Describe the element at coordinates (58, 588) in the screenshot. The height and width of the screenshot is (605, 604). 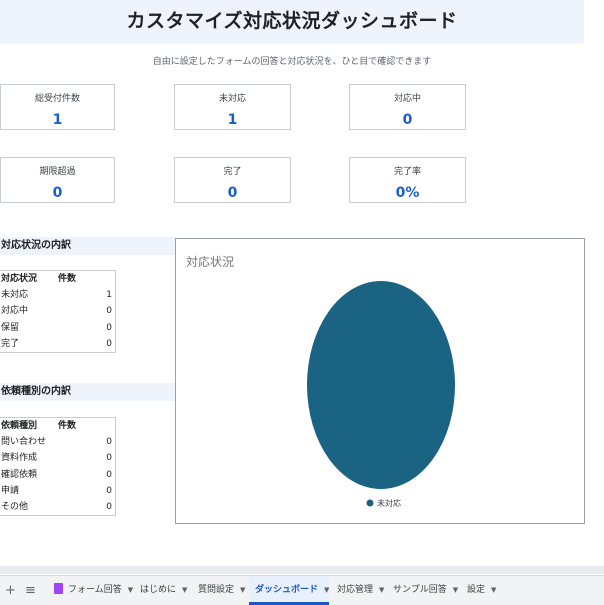
I see `form-icon` at that location.